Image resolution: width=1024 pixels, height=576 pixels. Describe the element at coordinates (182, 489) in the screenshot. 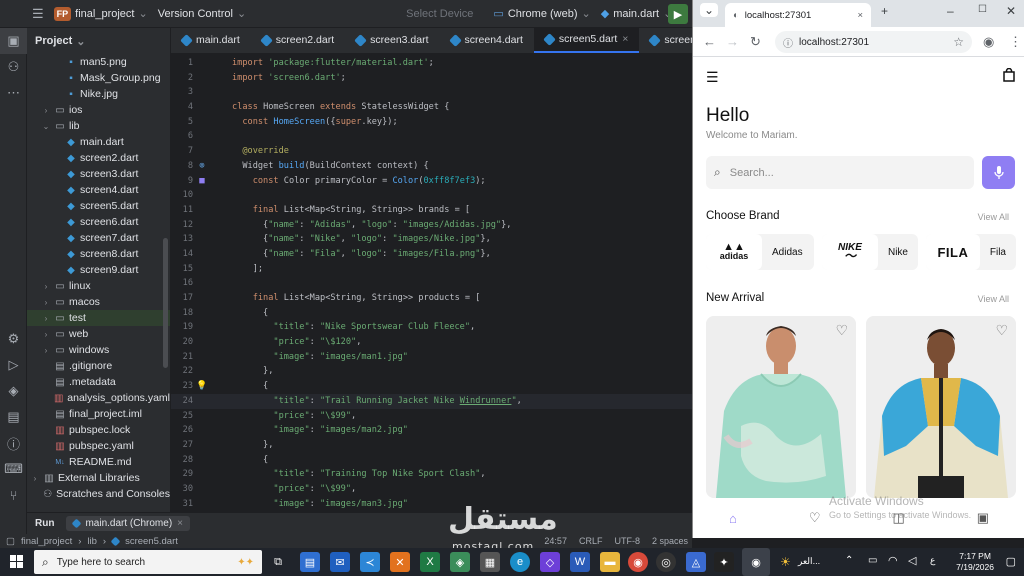

I see `line-number: 30` at that location.